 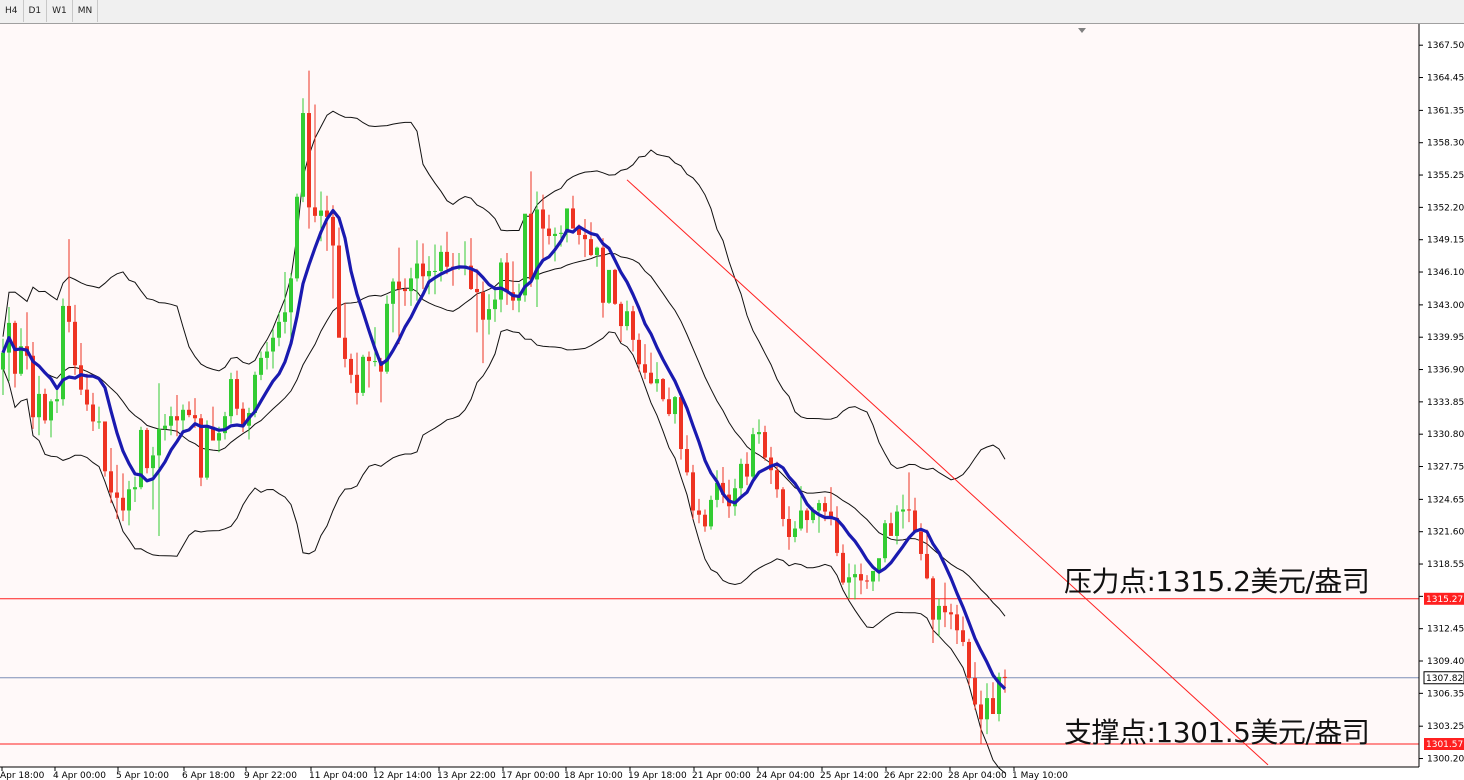 What do you see at coordinates (593, 775) in the screenshot?
I see `x-tick-label: 18 Apr 10:00` at bounding box center [593, 775].